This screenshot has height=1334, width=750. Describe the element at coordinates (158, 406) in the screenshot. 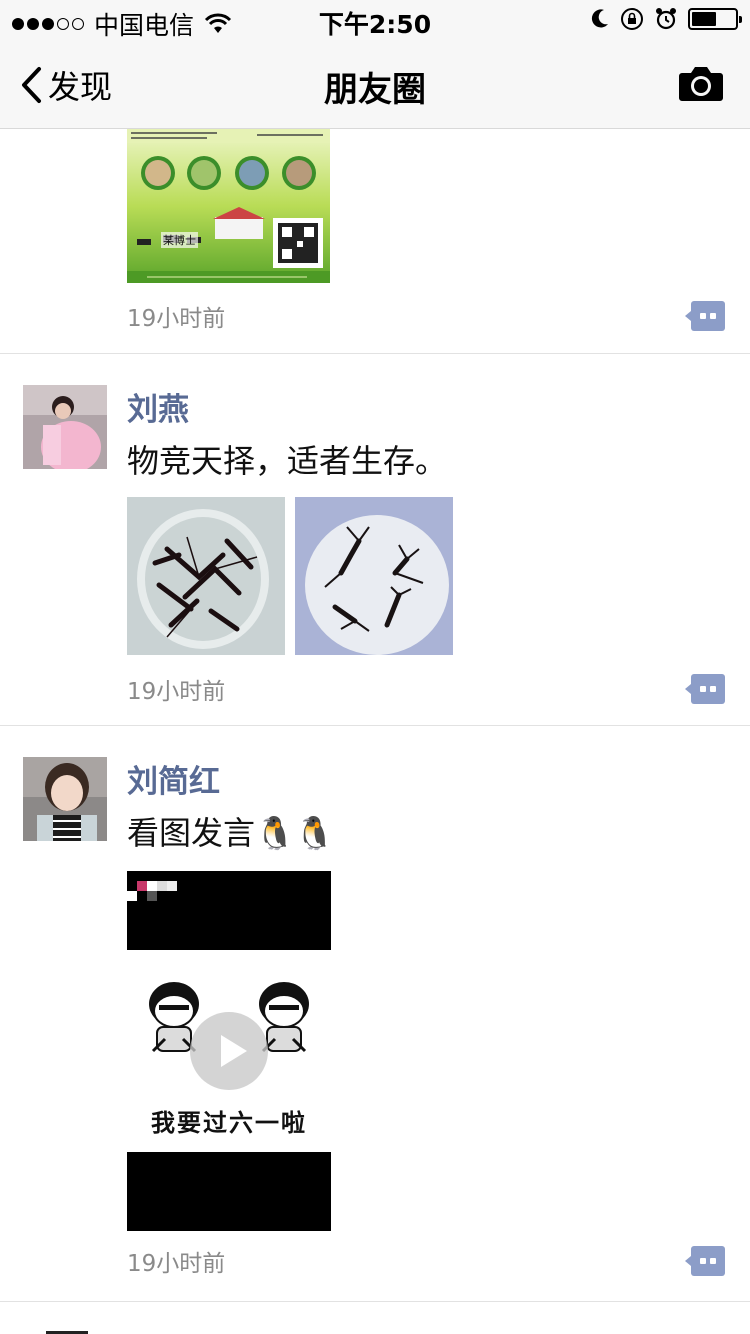

I see `post-author-name: 刘燕` at that location.